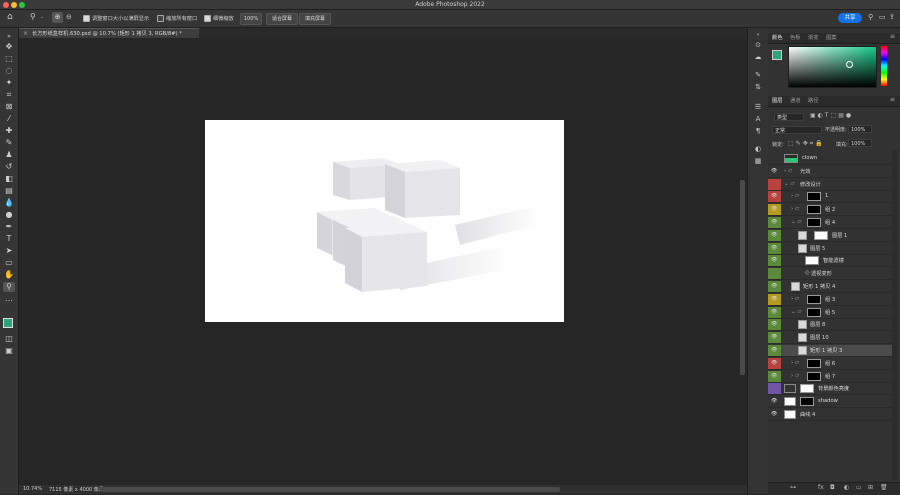 The height and width of the screenshot is (495, 900). What do you see at coordinates (9, 83) in the screenshot?
I see `magic-wand-icon: ✦` at bounding box center [9, 83].